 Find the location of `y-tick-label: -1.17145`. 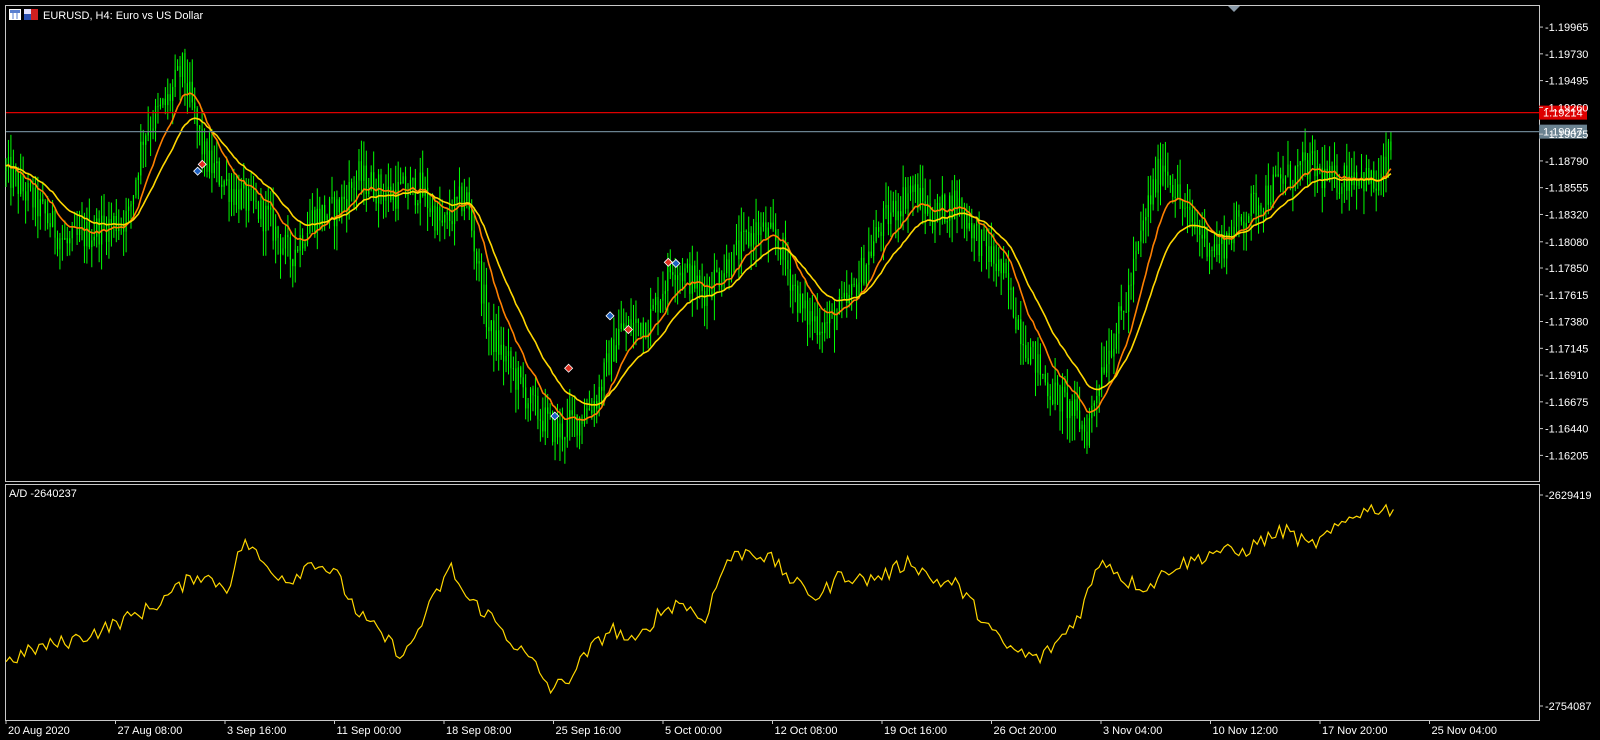

y-tick-label: -1.17145 is located at coordinates (1566, 349).